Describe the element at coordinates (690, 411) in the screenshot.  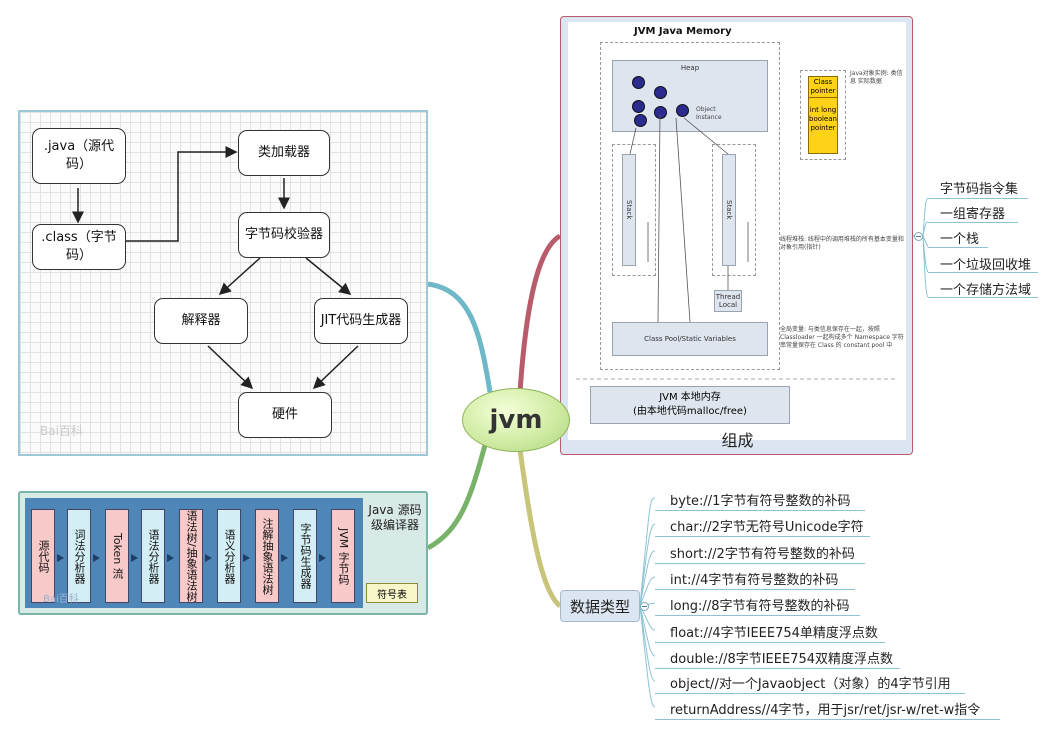
I see `native-memory-subtitle: (由本地代码malloc/free)` at that location.